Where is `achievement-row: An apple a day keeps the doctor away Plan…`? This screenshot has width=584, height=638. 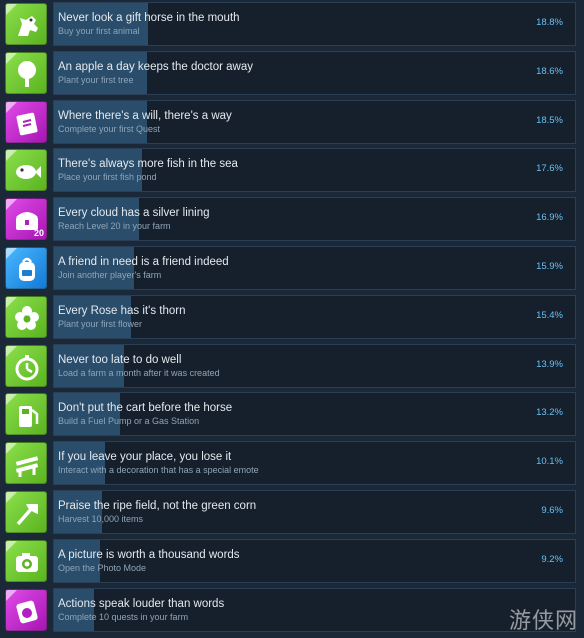
achievement-row: An apple a day keeps the doctor away Plan… is located at coordinates (292, 73).